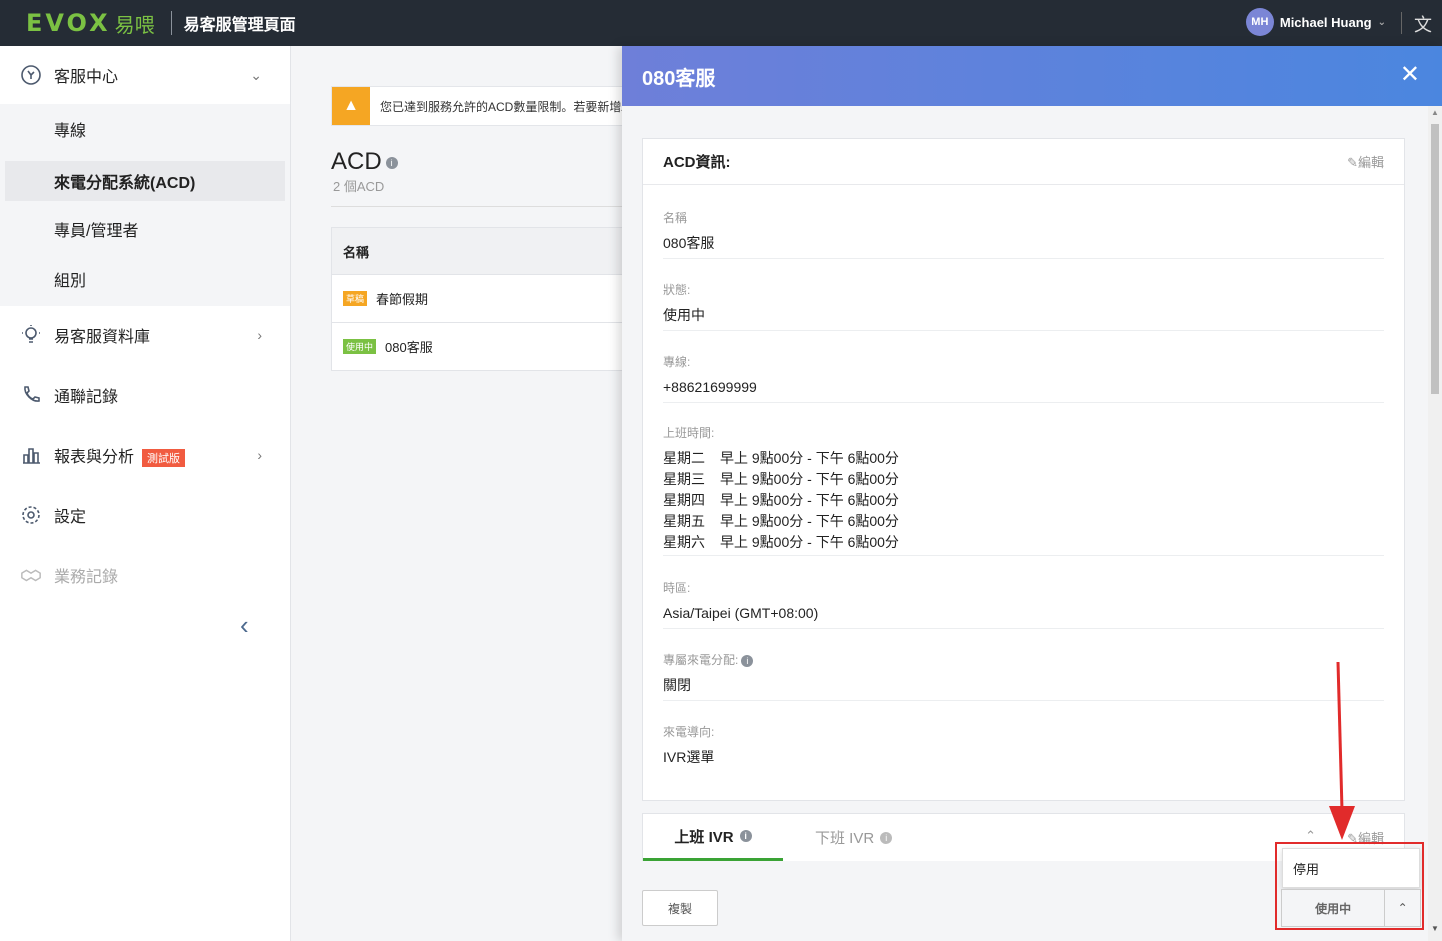 This screenshot has height=941, width=1442. Describe the element at coordinates (689, 757) in the screenshot. I see `field-value: IVR選單` at that location.